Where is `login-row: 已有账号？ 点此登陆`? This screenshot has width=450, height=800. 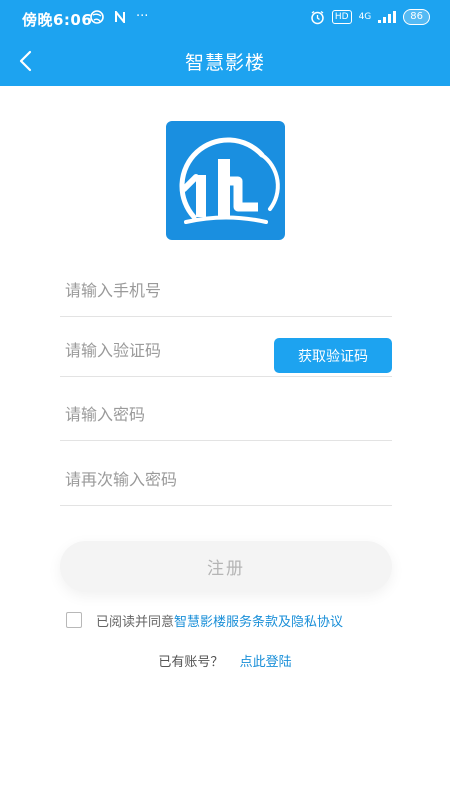 login-row: 已有账号？ 点此登陆 is located at coordinates (225, 660).